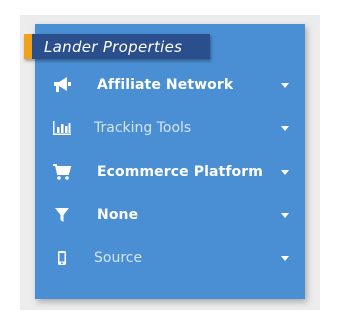 The width and height of the screenshot is (342, 319). What do you see at coordinates (62, 215) in the screenshot?
I see `filter-icon` at bounding box center [62, 215].